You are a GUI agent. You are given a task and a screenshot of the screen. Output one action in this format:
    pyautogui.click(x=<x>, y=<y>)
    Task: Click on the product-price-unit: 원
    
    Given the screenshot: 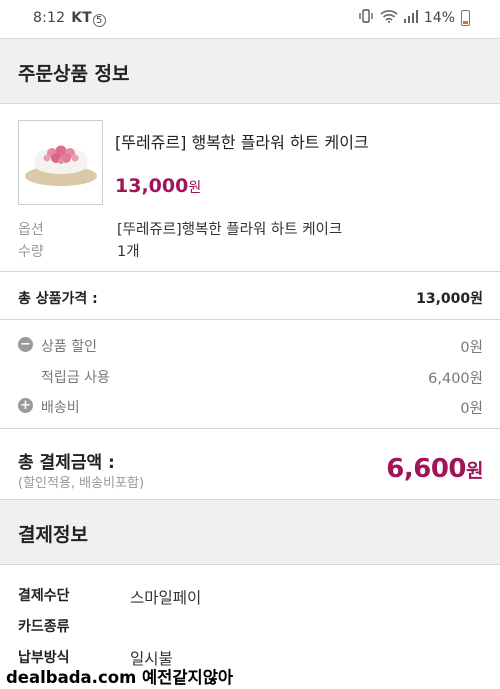 What is the action you would take?
    pyautogui.click(x=195, y=188)
    